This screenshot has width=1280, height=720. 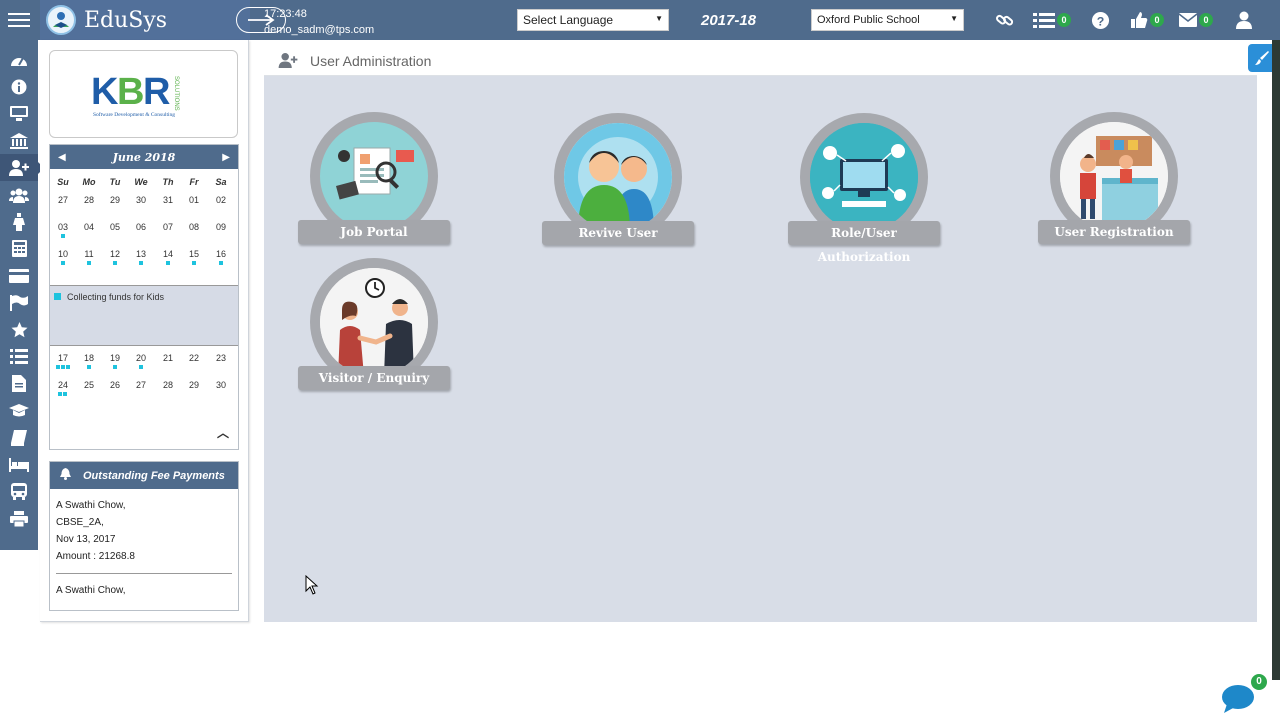 I want to click on calendar-day: 01, so click(x=194, y=200).